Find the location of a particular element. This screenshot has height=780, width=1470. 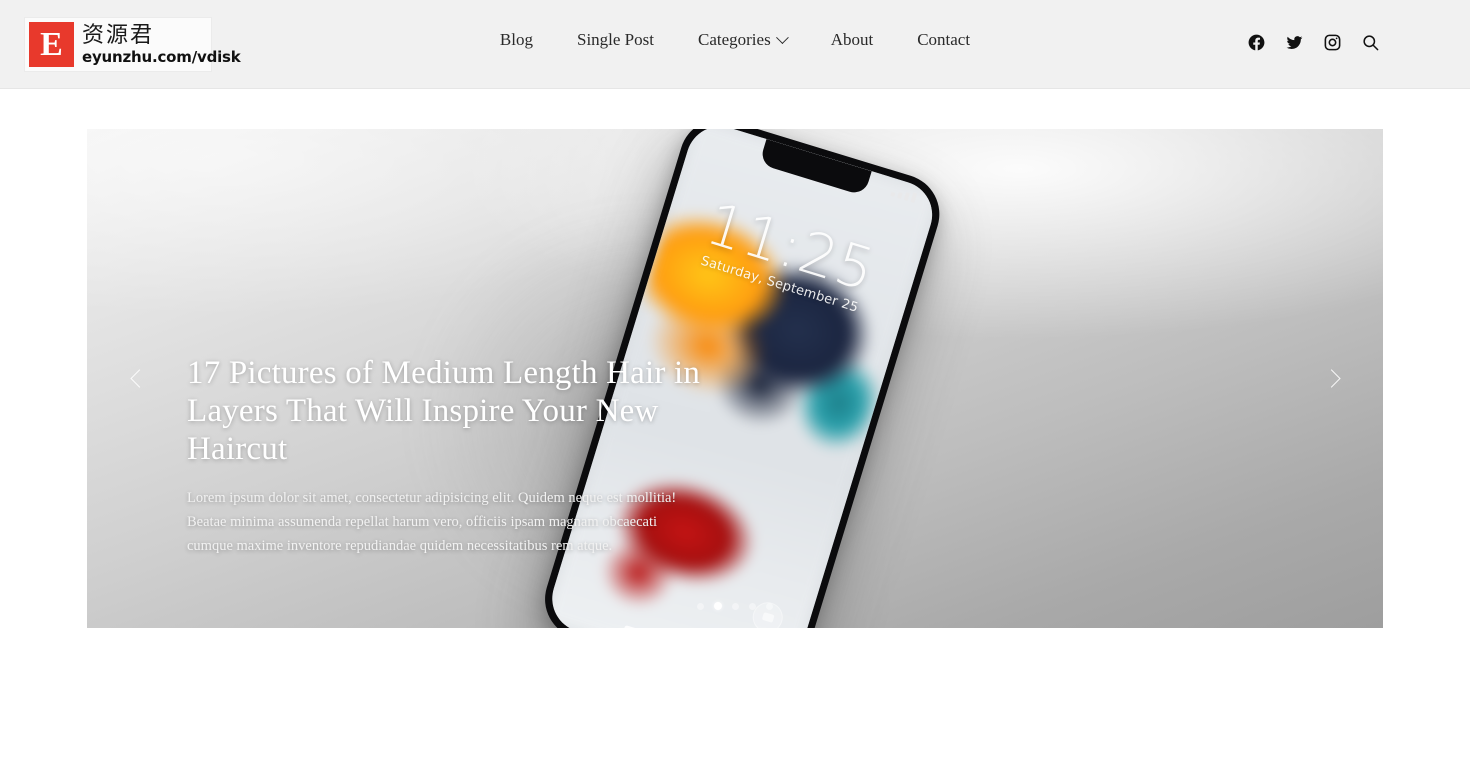

search-icon is located at coordinates (1370, 45).